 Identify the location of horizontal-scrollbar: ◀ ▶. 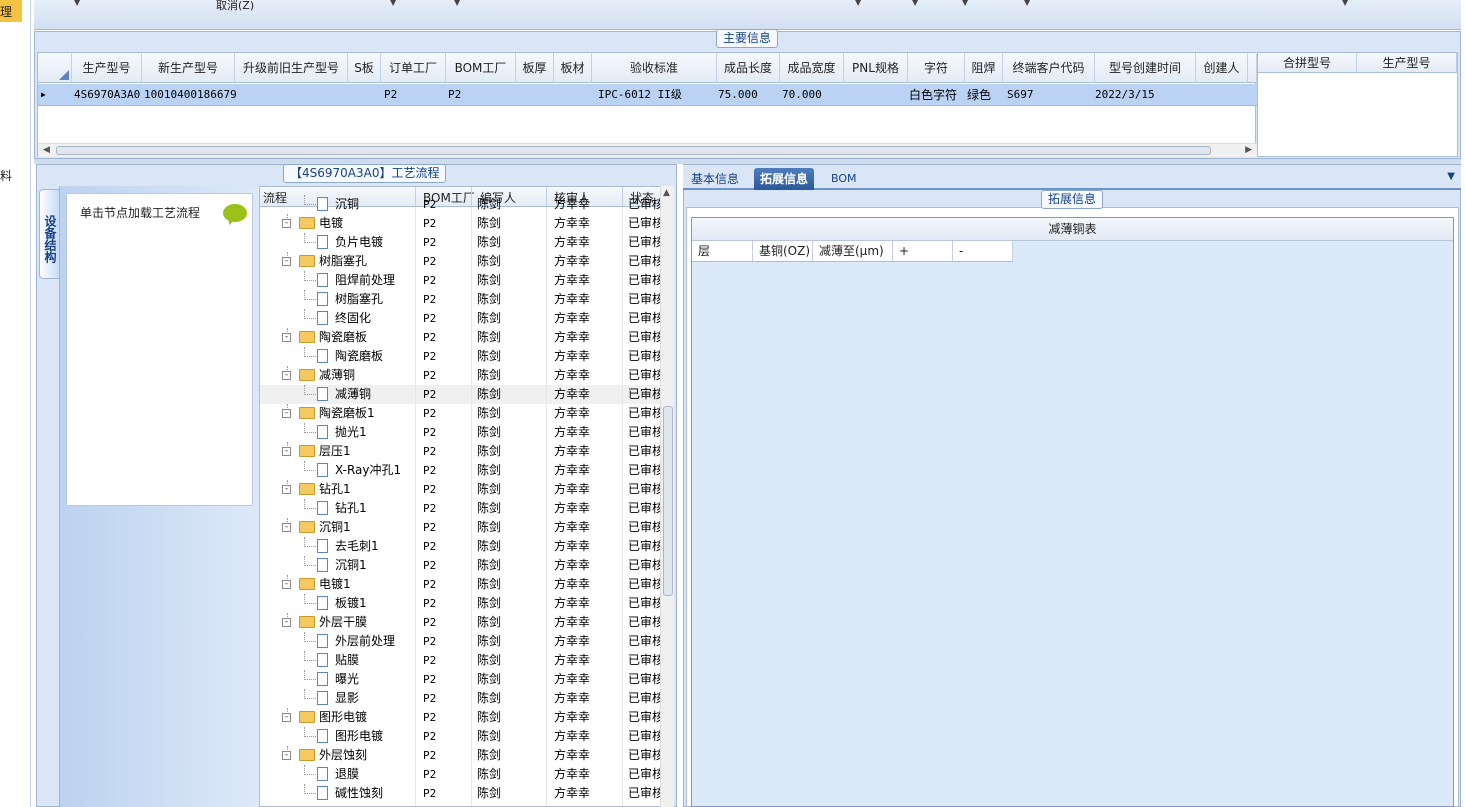
(647, 150).